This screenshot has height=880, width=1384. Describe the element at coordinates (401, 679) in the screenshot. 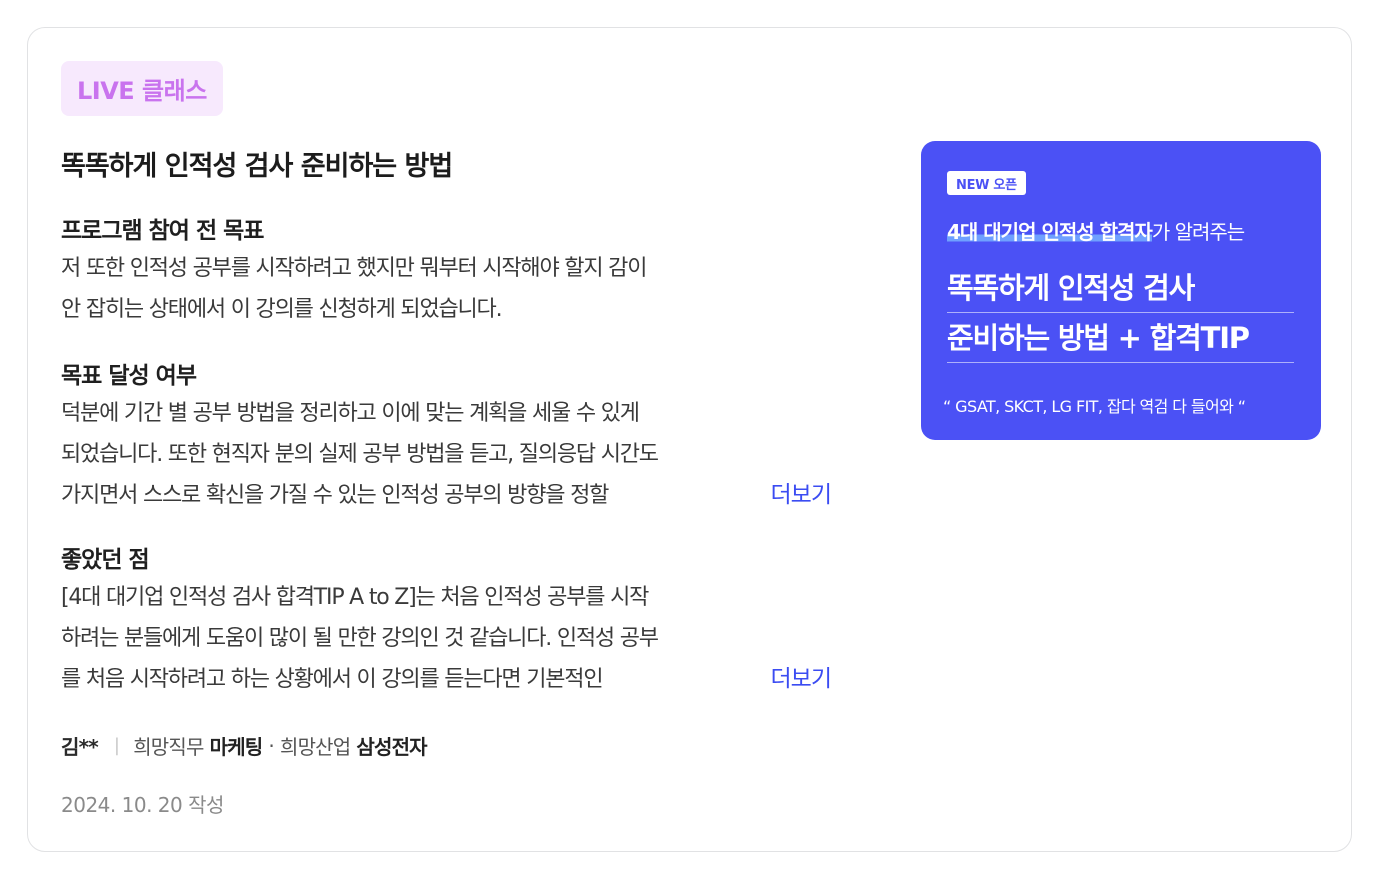

I see `body-line-truncated: 를 처음 시작하려고 하는 상황에서 이 강의를 듣는다면 기본적인` at that location.